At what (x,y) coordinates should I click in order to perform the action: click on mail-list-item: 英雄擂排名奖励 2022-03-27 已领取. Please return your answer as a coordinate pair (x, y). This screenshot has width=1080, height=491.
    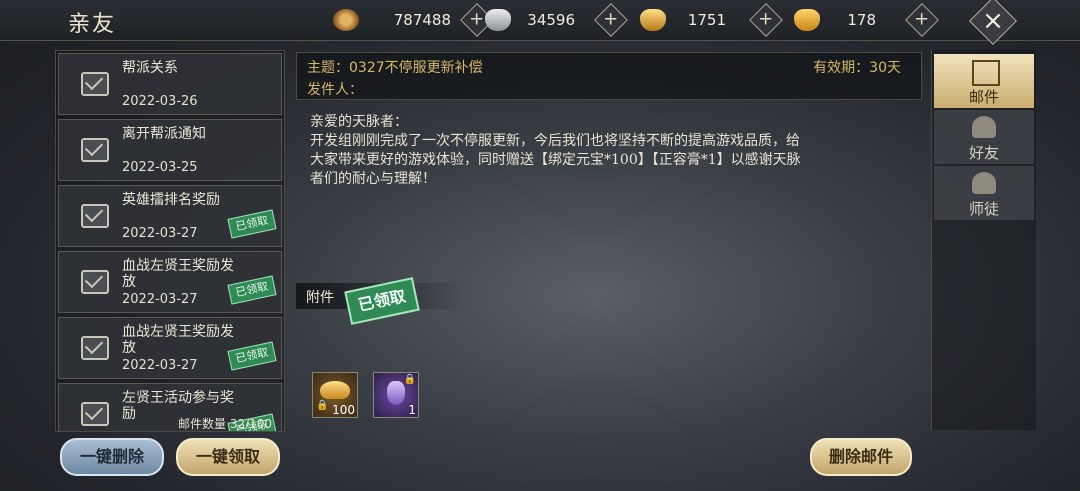
    Looking at the image, I should click on (170, 216).